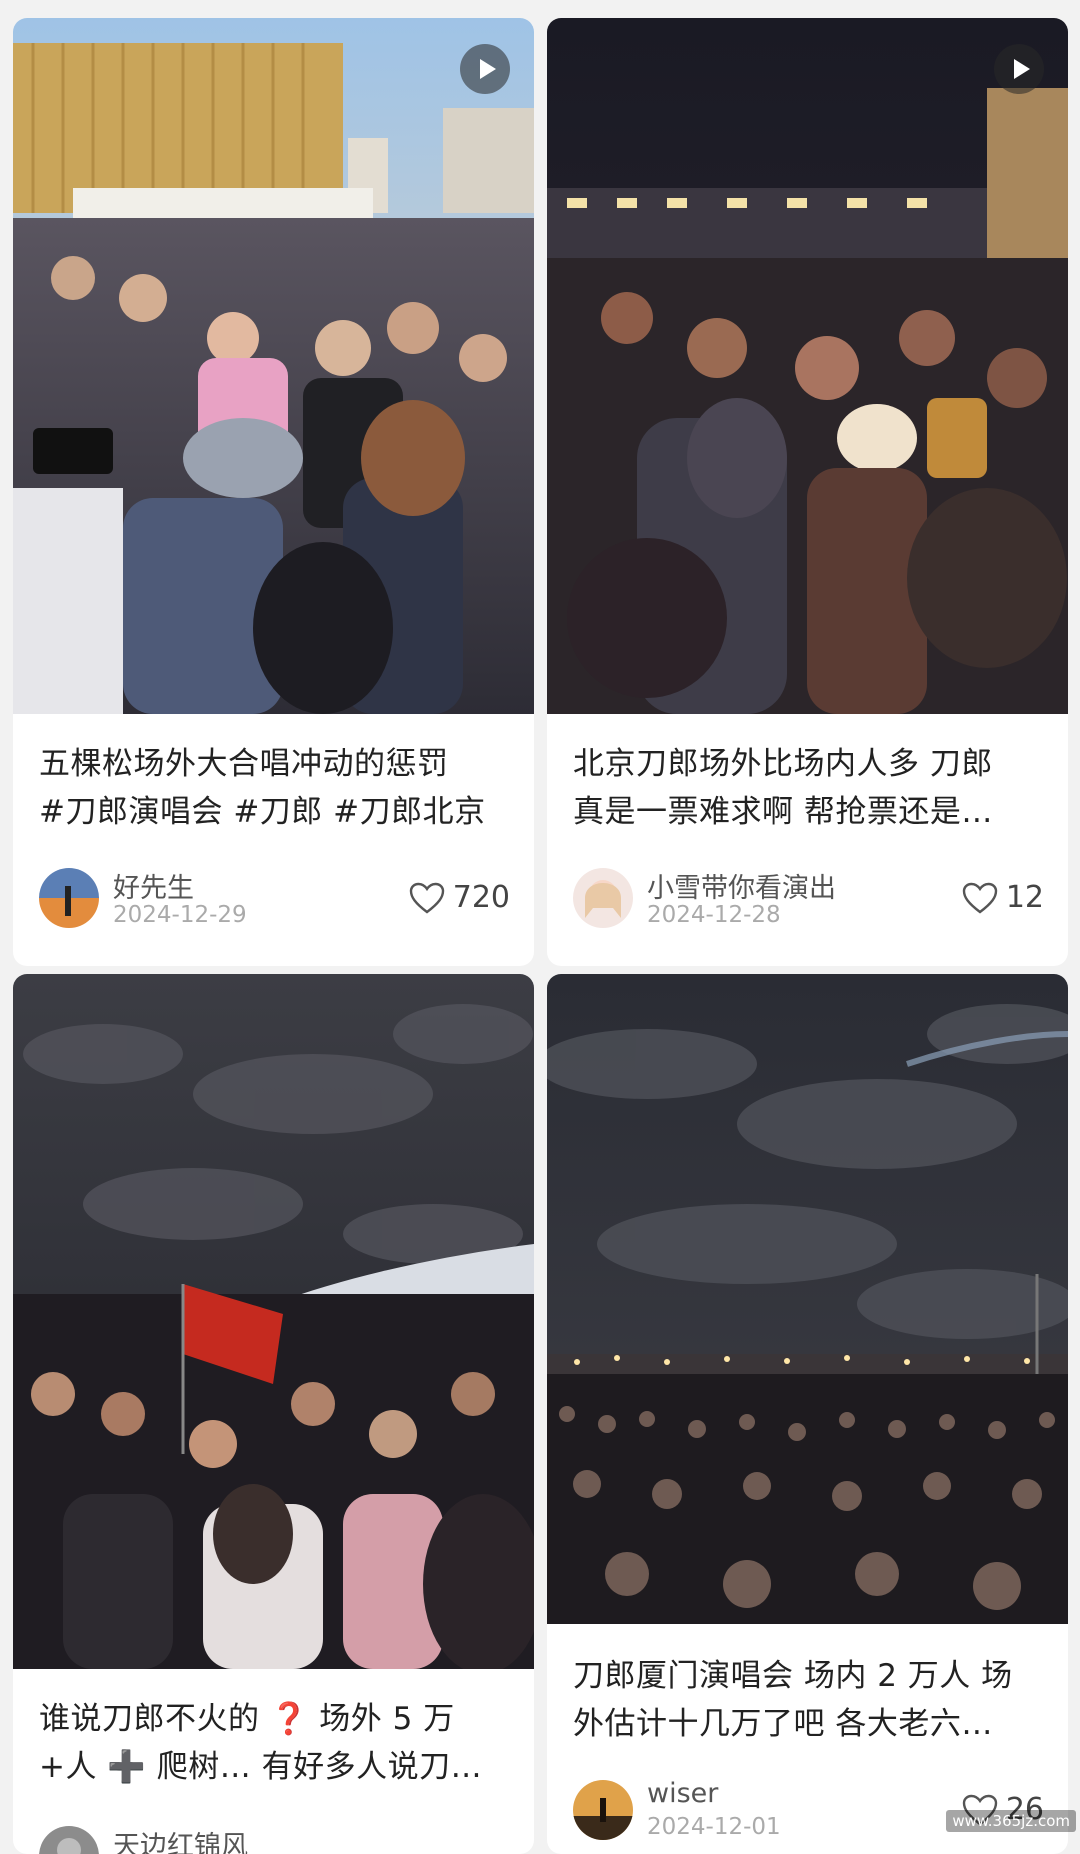 The image size is (1080, 1854). Describe the element at coordinates (714, 1827) in the screenshot. I see `post-date: 2024-12-01` at that location.